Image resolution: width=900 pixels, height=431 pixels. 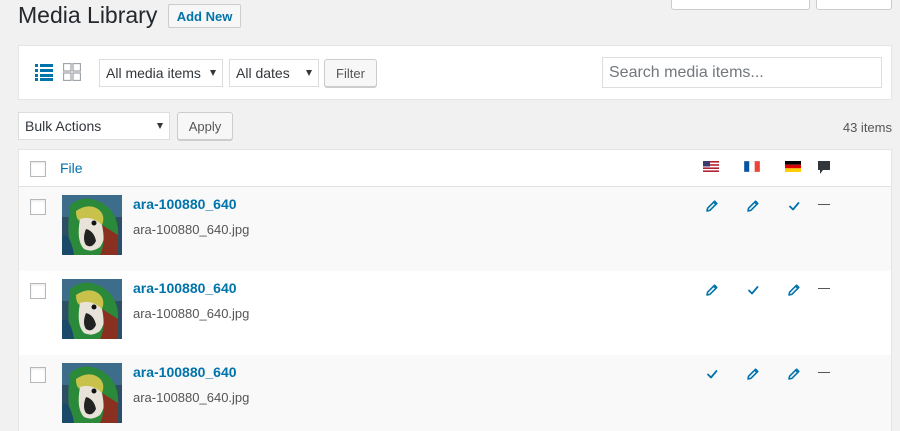 I want to click on media-type-select: All media items, so click(x=161, y=73).